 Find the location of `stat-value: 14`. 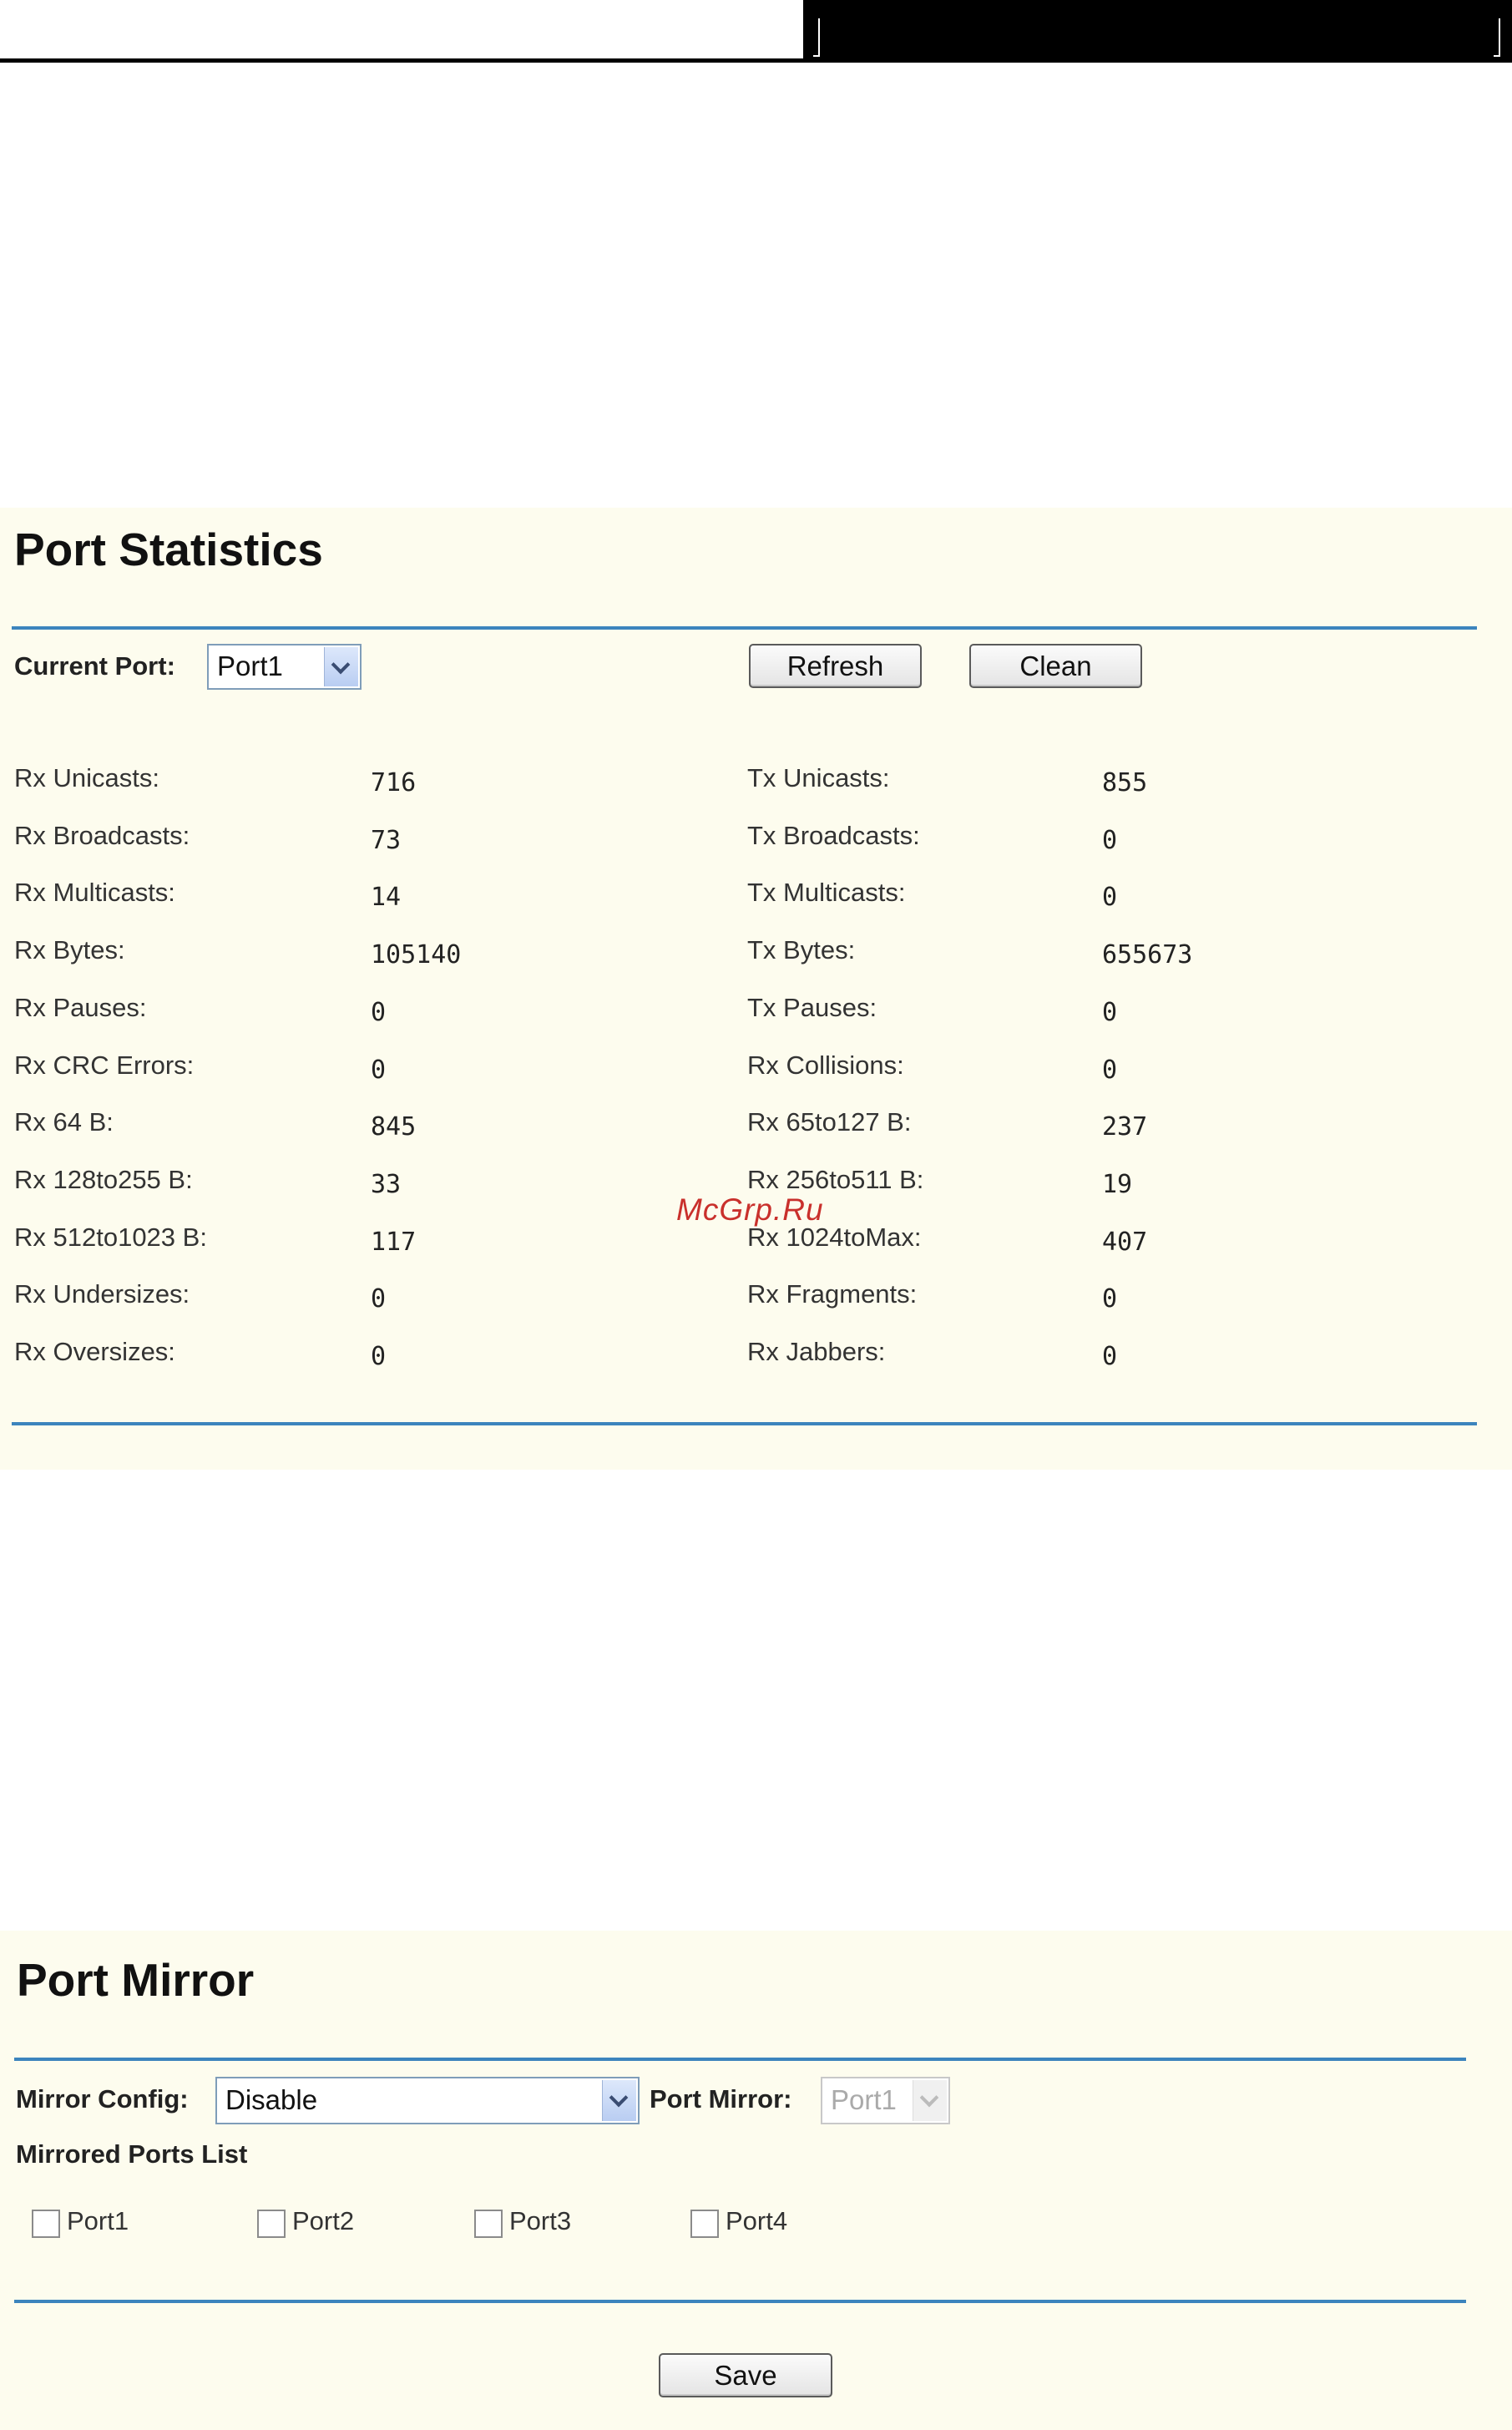

stat-value: 14 is located at coordinates (387, 898).